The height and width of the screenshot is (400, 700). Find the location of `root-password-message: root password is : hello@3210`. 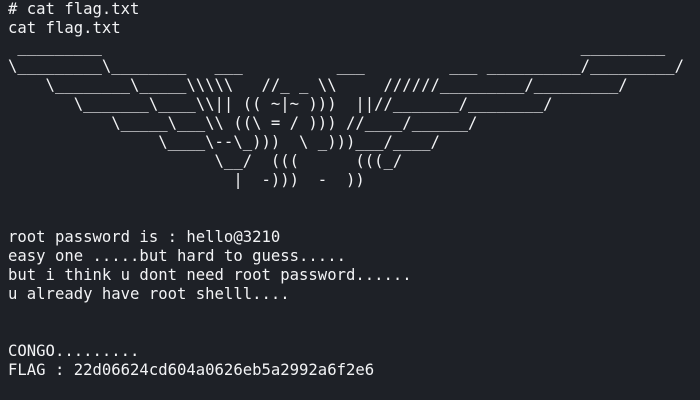

root-password-message: root password is : hello@3210 is located at coordinates (144, 237).